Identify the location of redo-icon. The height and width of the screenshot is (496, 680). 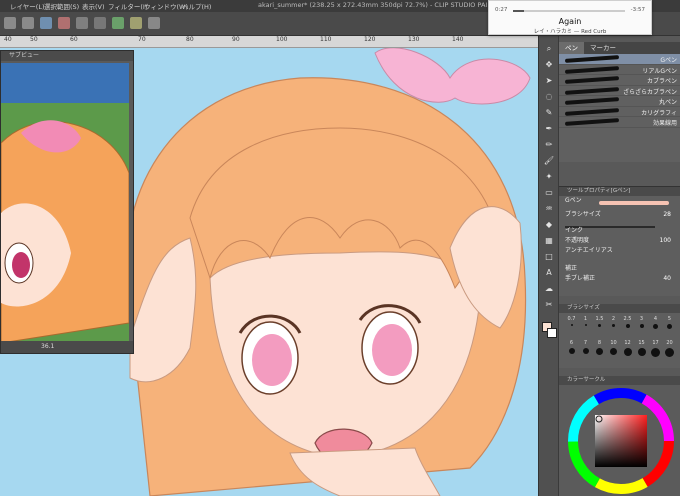
(28, 23).